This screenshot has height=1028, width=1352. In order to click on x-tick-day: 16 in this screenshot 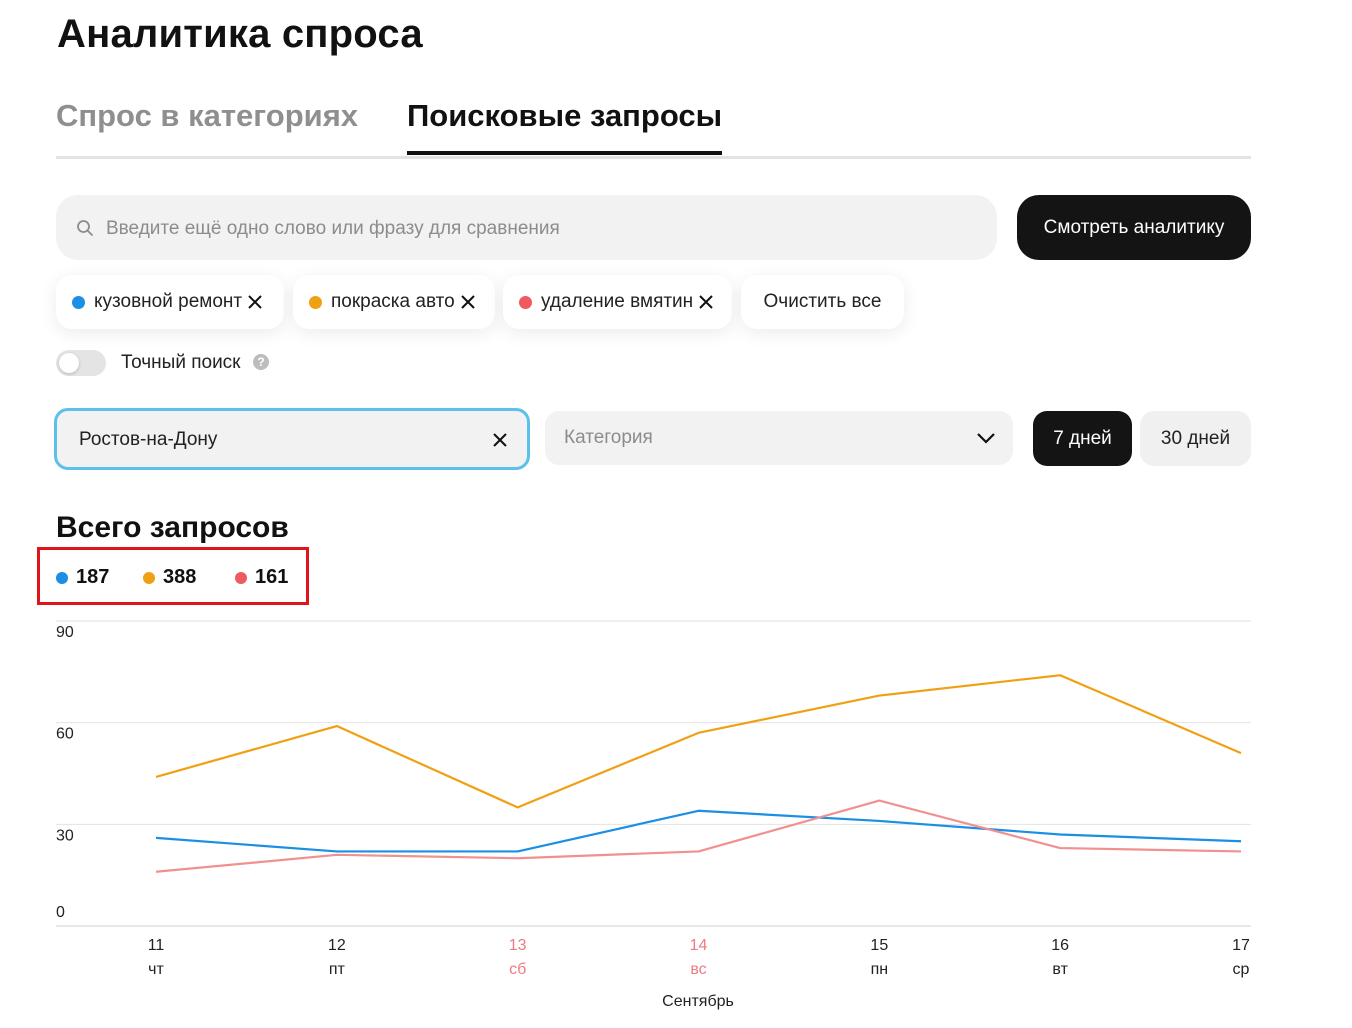, I will do `click(1060, 945)`.